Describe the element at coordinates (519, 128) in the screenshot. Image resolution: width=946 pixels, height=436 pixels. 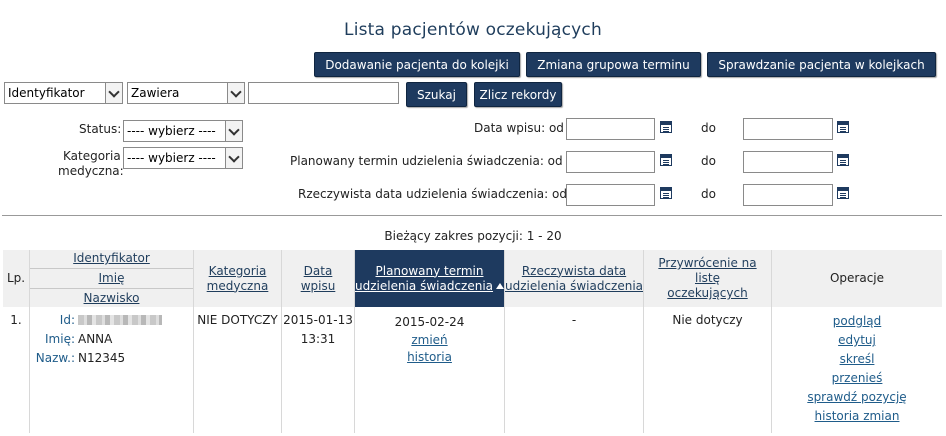
I see `entry-date-label: Data wpisu: od` at that location.